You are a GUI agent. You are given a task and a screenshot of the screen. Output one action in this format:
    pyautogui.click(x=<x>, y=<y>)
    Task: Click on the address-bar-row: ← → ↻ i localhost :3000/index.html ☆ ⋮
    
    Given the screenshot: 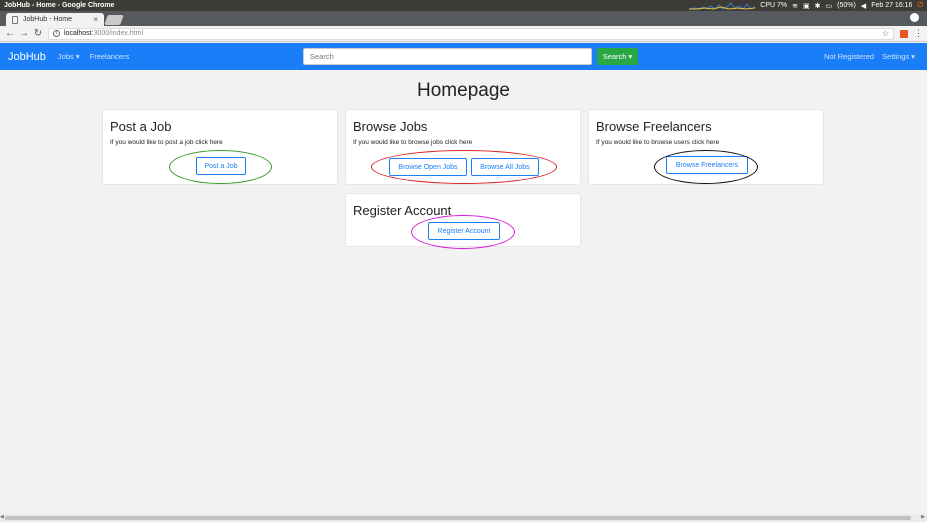 What is the action you would take?
    pyautogui.click(x=463, y=34)
    